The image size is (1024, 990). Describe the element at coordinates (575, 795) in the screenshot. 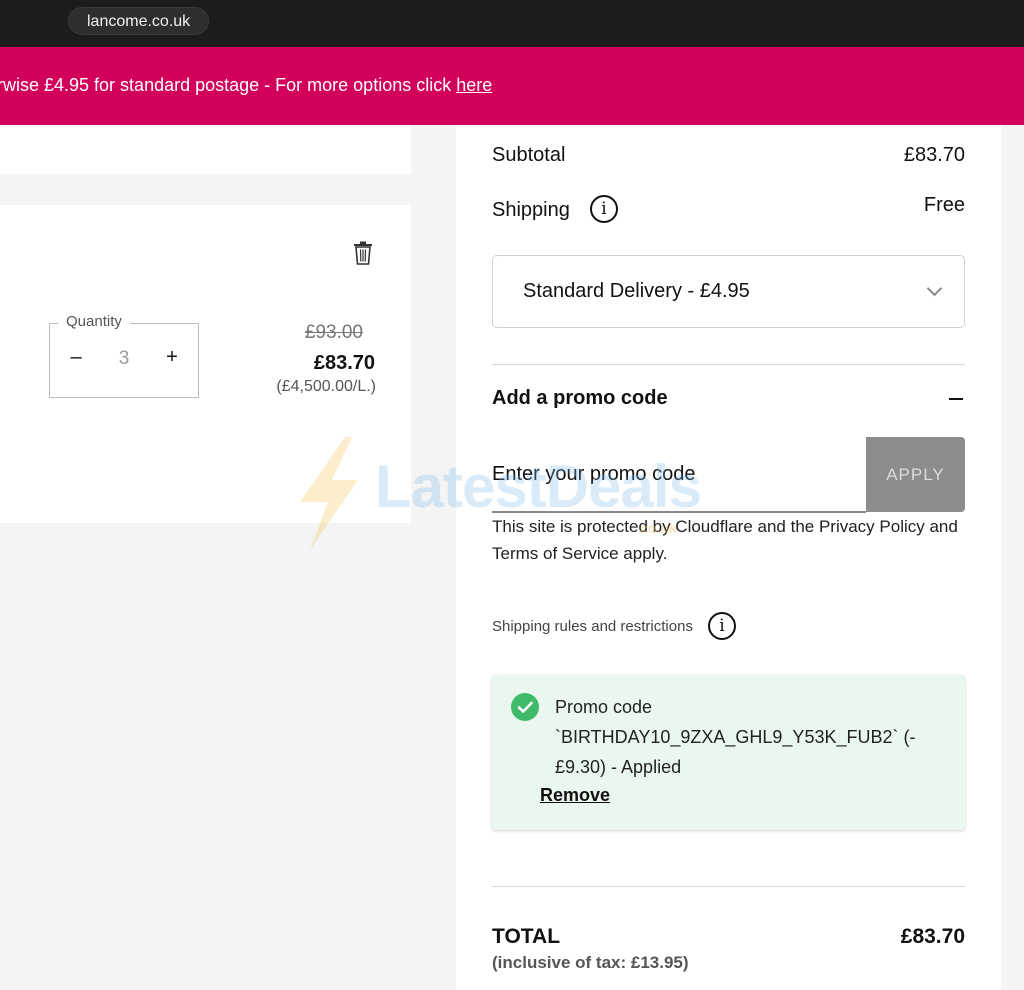

I see `remove-promo-link: Remove` at that location.